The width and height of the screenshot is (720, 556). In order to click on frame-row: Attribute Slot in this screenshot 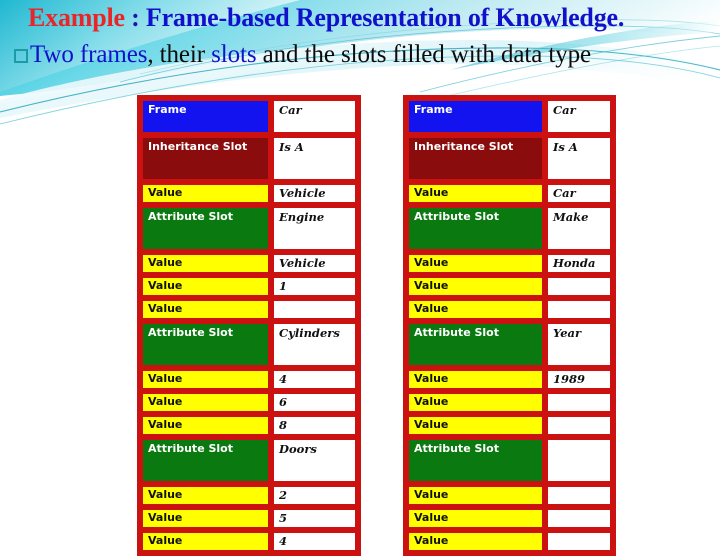, I will do `click(509, 460)`.